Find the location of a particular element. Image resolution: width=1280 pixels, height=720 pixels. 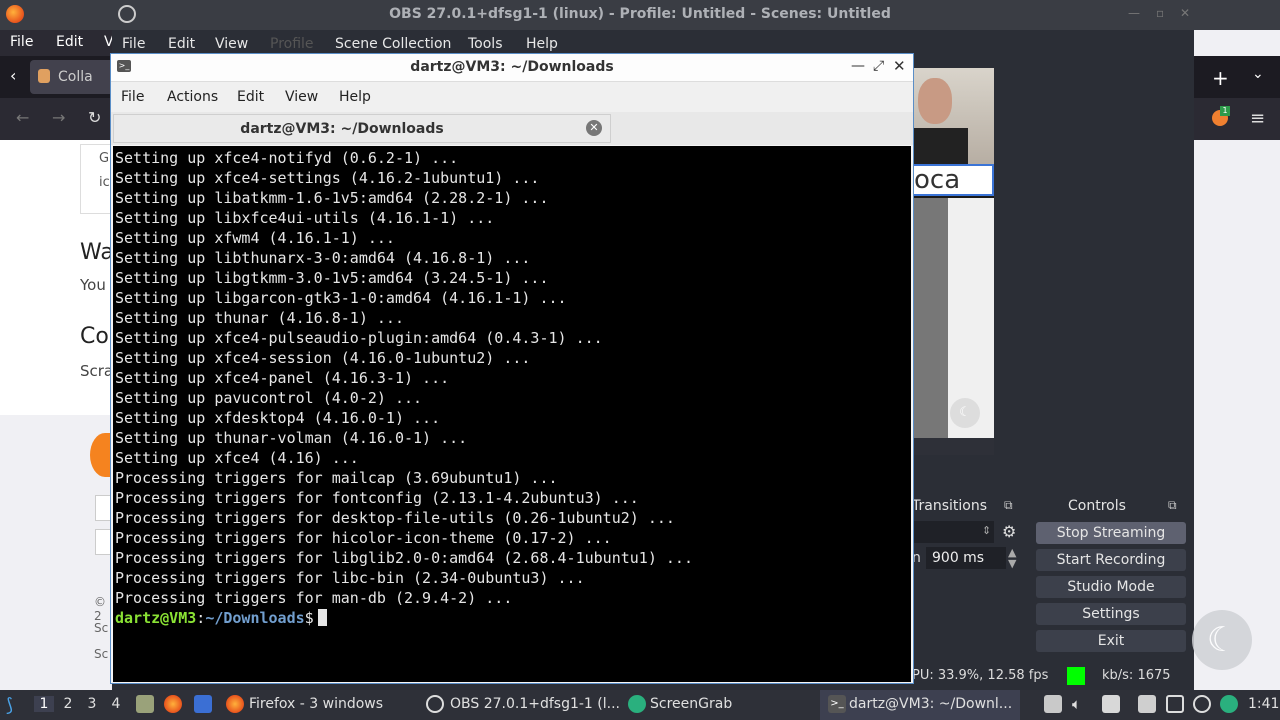

firefox-navbar: ← → ↻ is located at coordinates (56, 119).